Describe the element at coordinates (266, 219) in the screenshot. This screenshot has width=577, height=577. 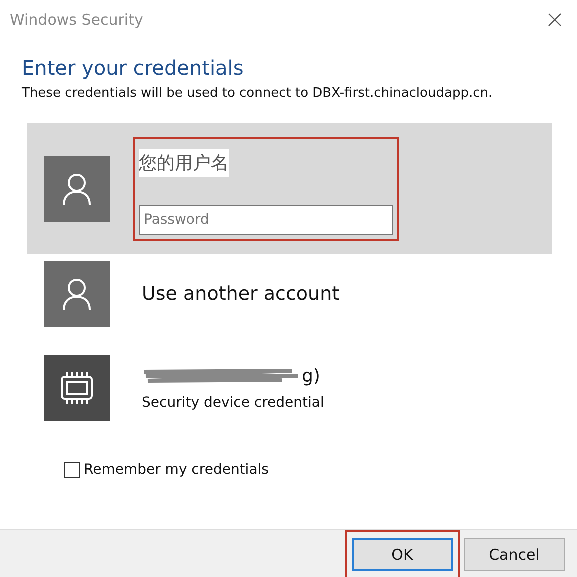
I see `password-field: Password` at that location.